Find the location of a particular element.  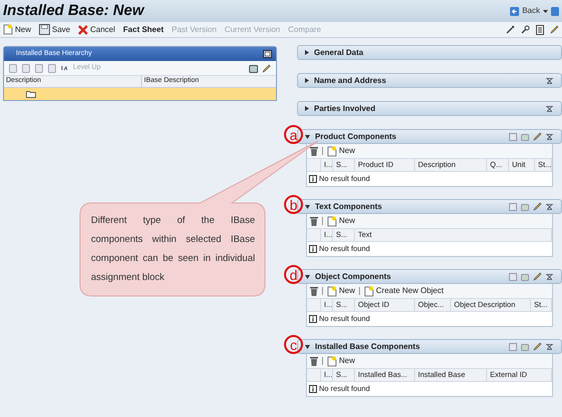

maximize-icon is located at coordinates (267, 54).